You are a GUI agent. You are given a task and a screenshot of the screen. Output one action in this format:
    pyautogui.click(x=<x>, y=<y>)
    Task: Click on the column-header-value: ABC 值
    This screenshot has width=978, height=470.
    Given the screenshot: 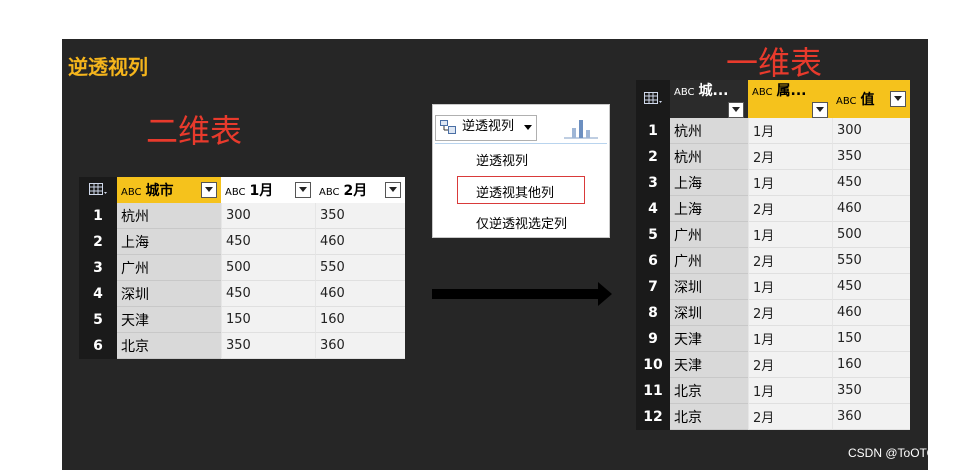 What is the action you would take?
    pyautogui.click(x=871, y=99)
    